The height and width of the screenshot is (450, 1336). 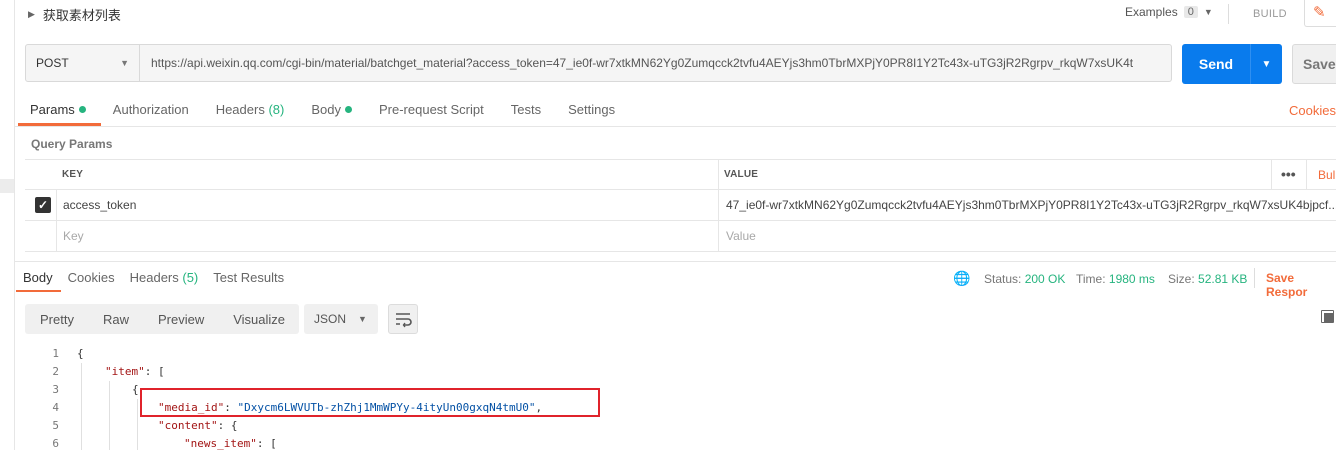 I want to click on line-number: 4, so click(x=55, y=407).